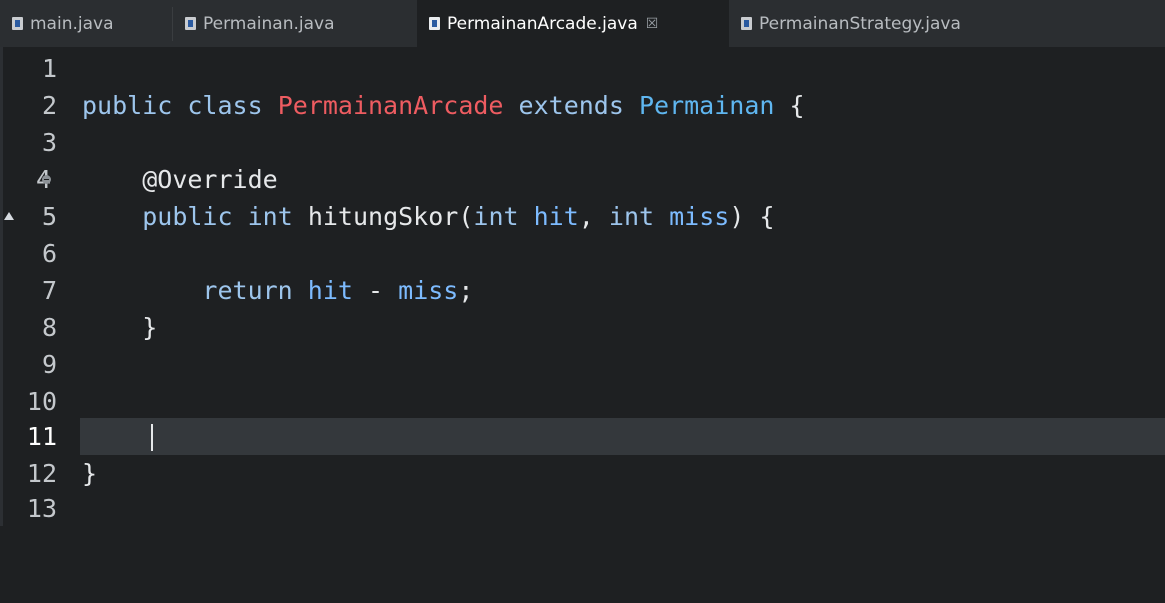 The height and width of the screenshot is (603, 1165). Describe the element at coordinates (860, 23) in the screenshot. I see `tab-label: PermainanStrategy.java` at that location.